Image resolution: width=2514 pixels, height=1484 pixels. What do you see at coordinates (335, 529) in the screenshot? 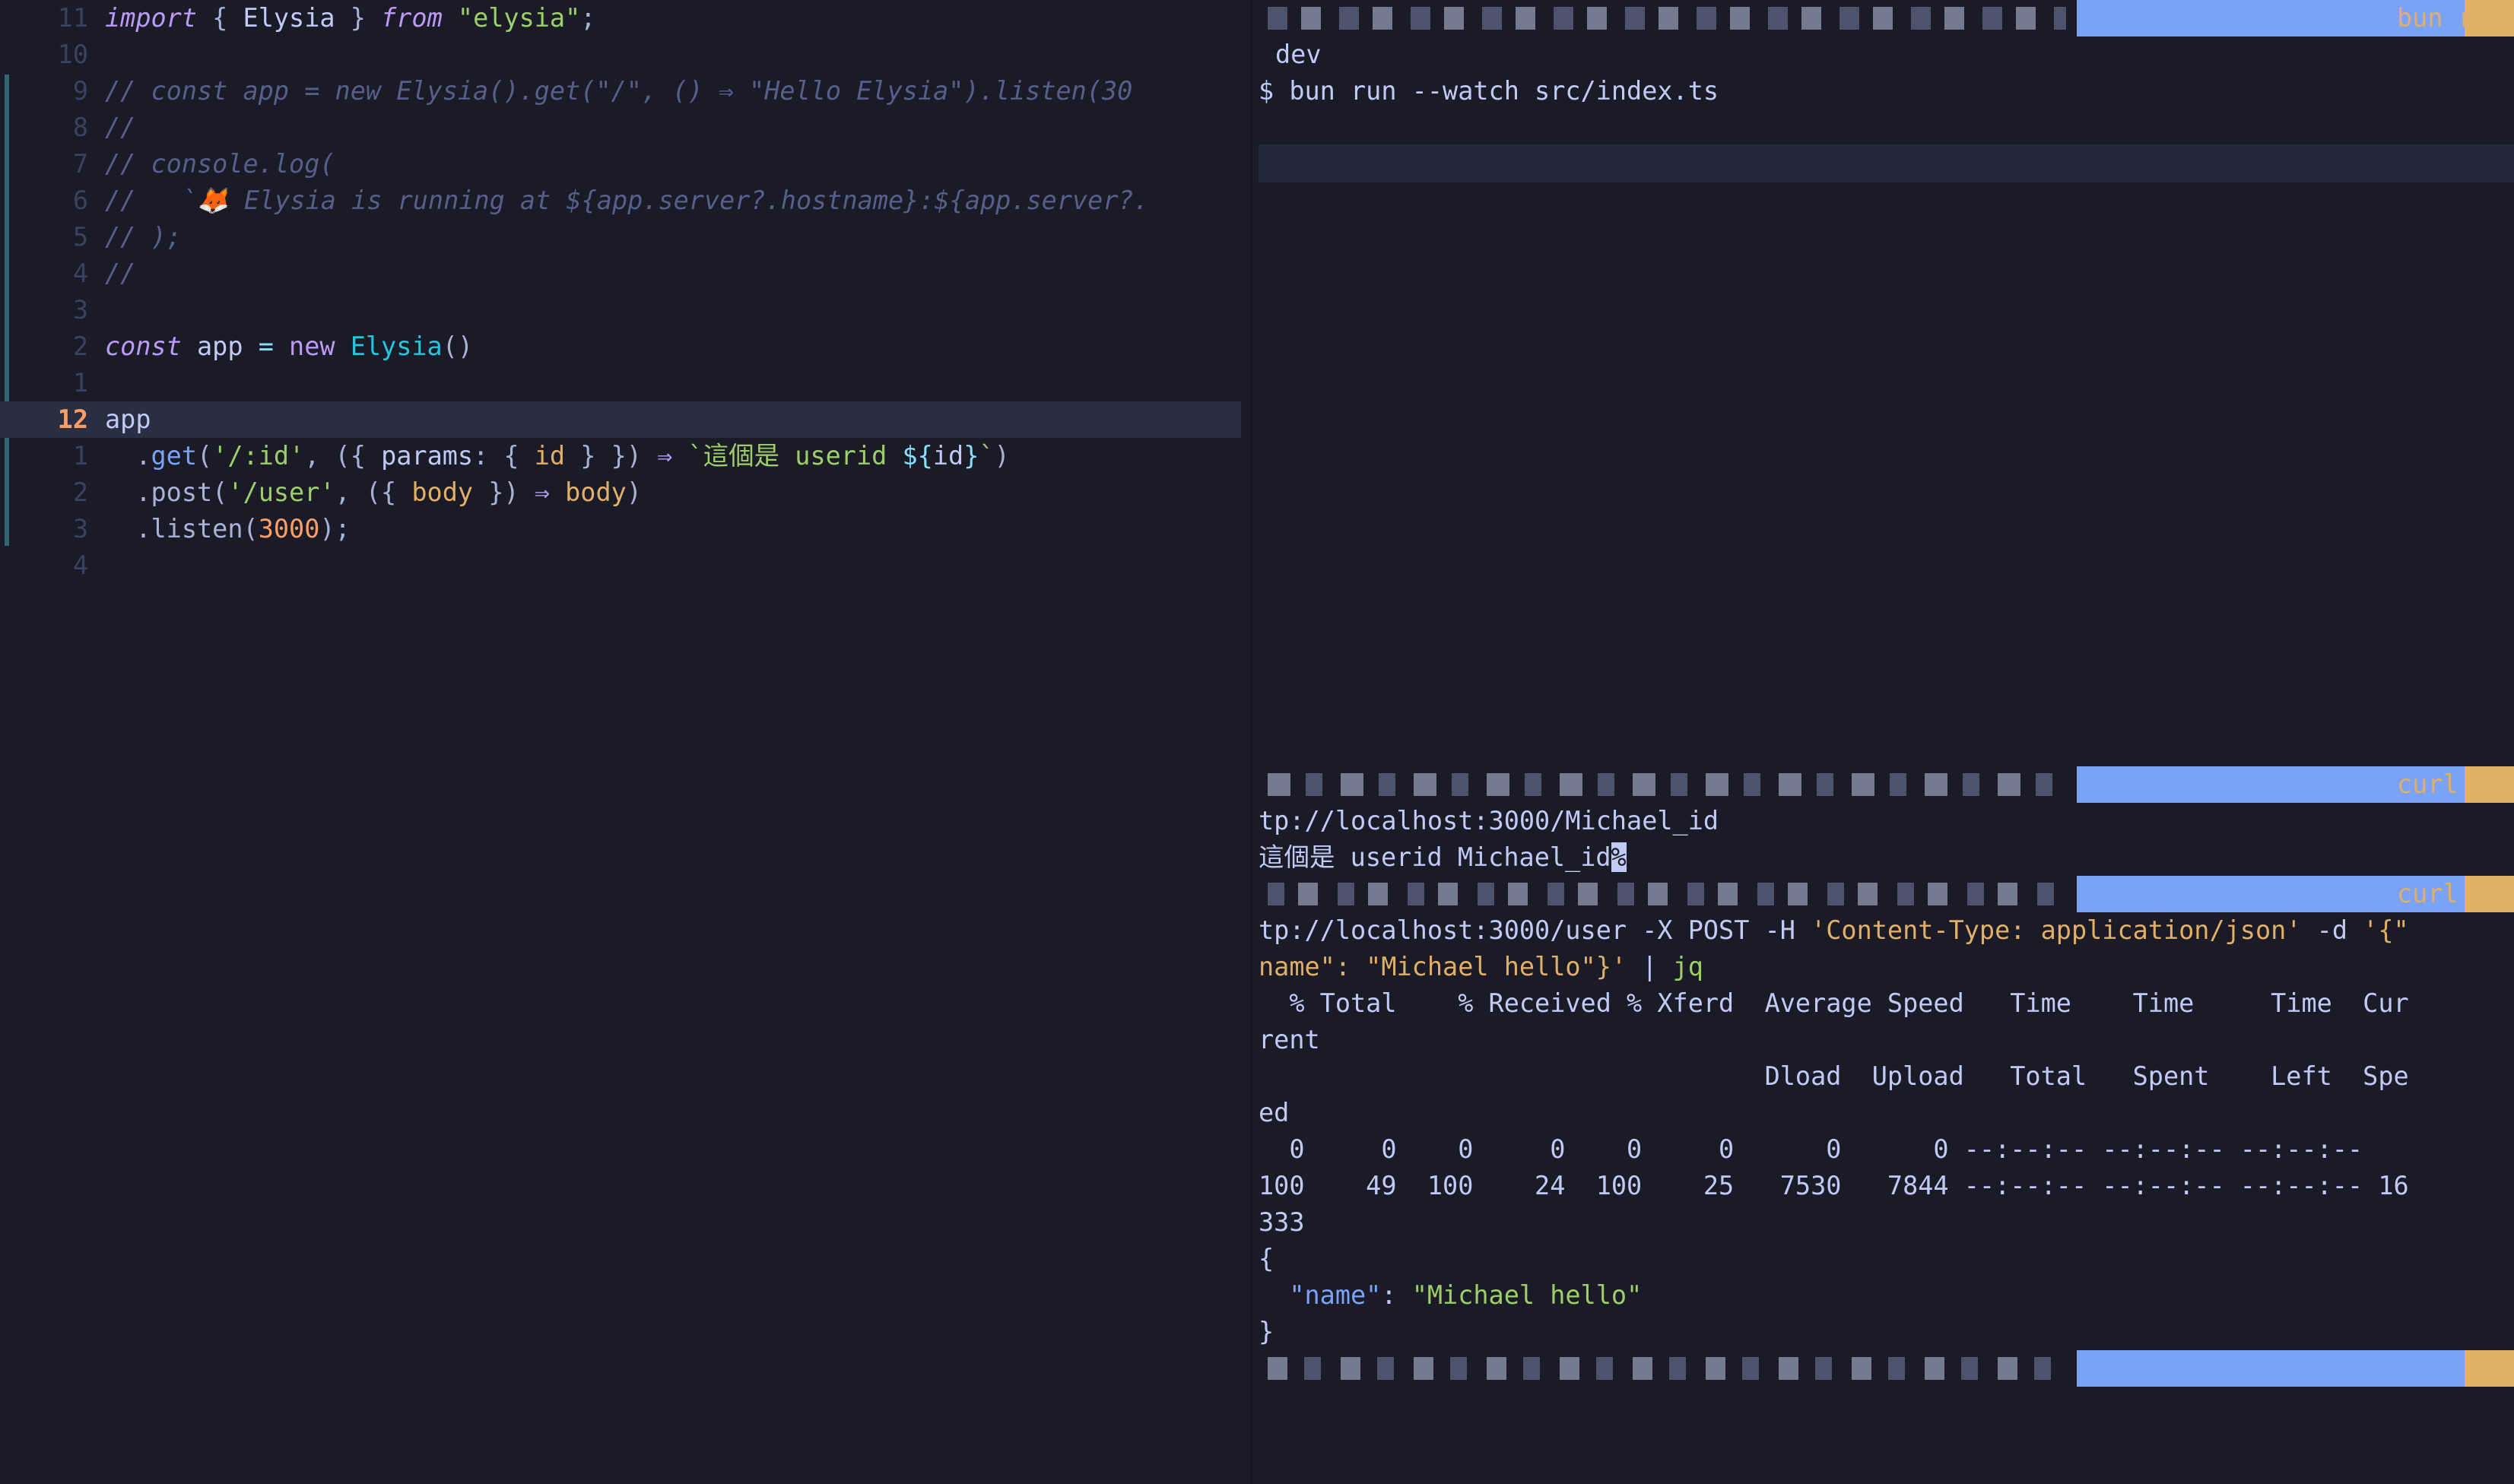
I see `code-token: );` at bounding box center [335, 529].